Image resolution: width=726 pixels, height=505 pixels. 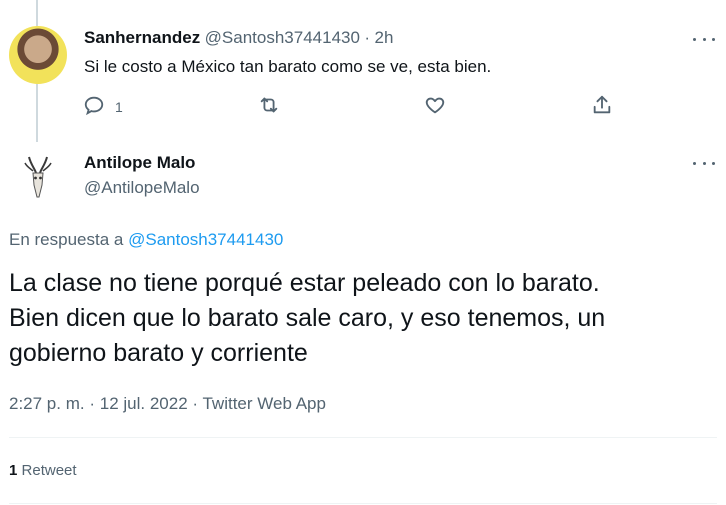 What do you see at coordinates (47, 403) in the screenshot?
I see `tweet-time: 2:27 p. m.` at bounding box center [47, 403].